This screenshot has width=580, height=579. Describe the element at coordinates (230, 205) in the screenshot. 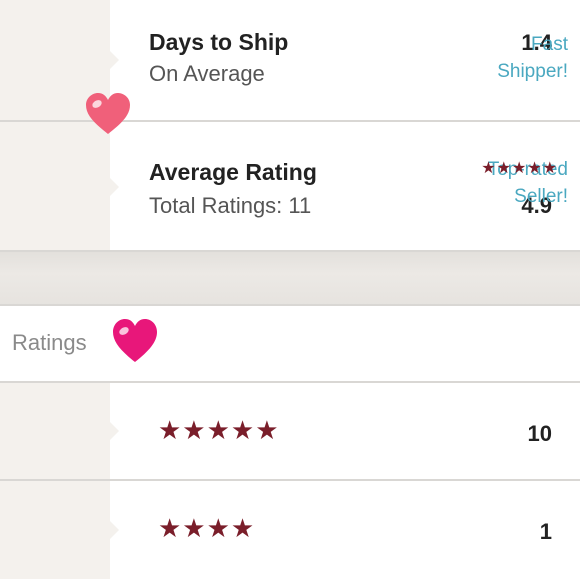

I see `total-ratings-subtitle: Total Ratings: 11` at that location.